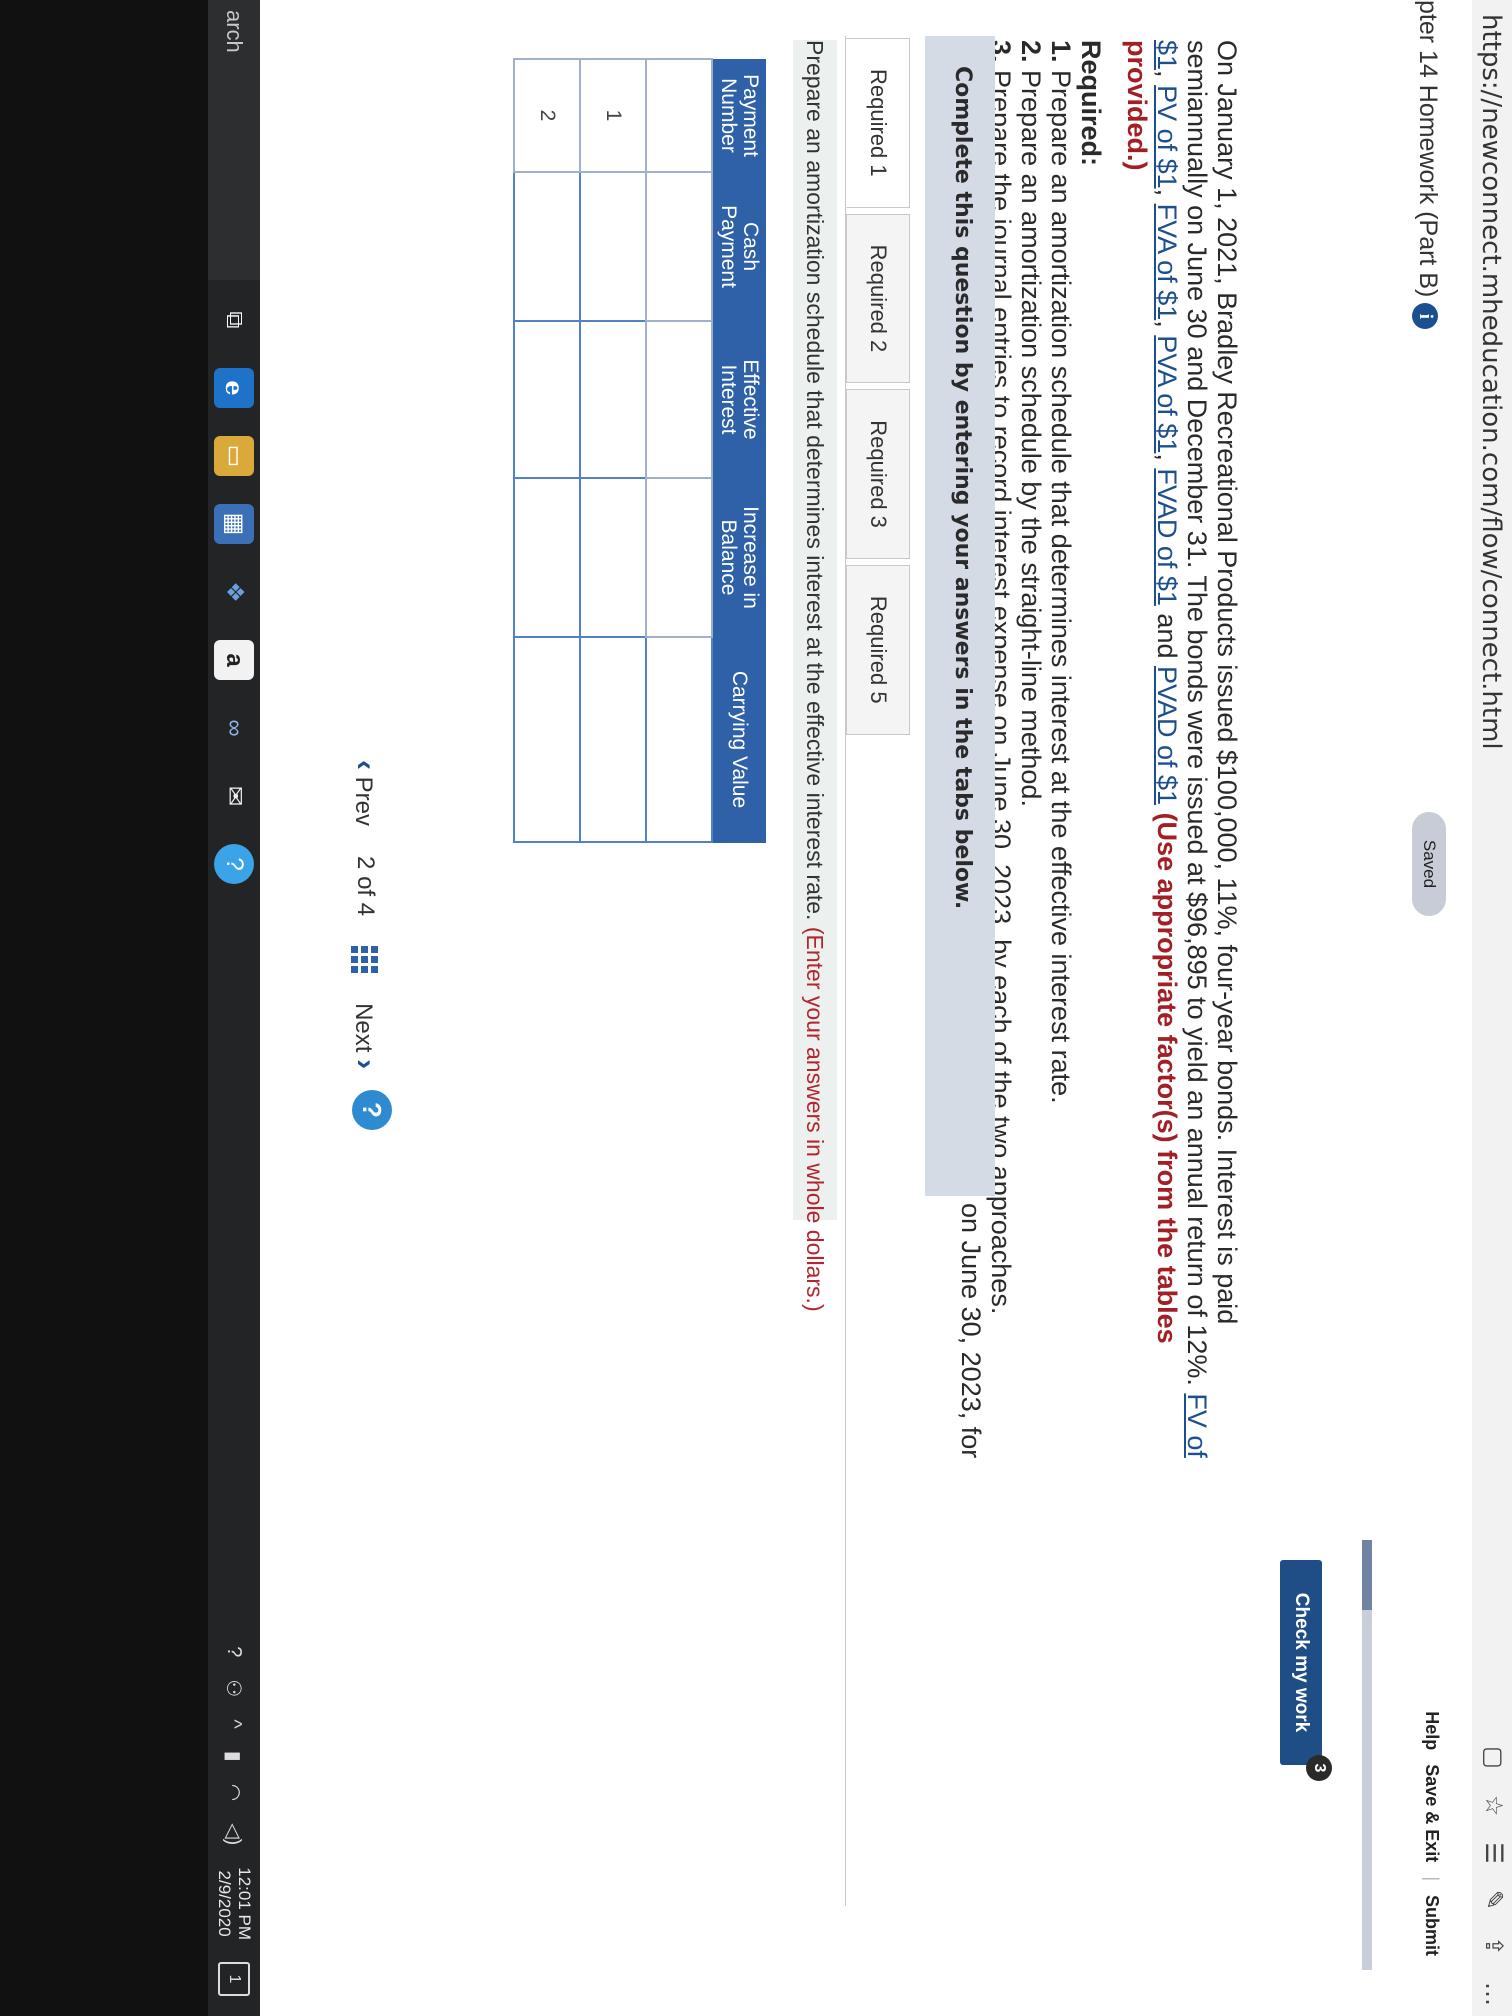 The width and height of the screenshot is (1512, 2016). I want to click on wifi-icon: ◠, so click(234, 1792).